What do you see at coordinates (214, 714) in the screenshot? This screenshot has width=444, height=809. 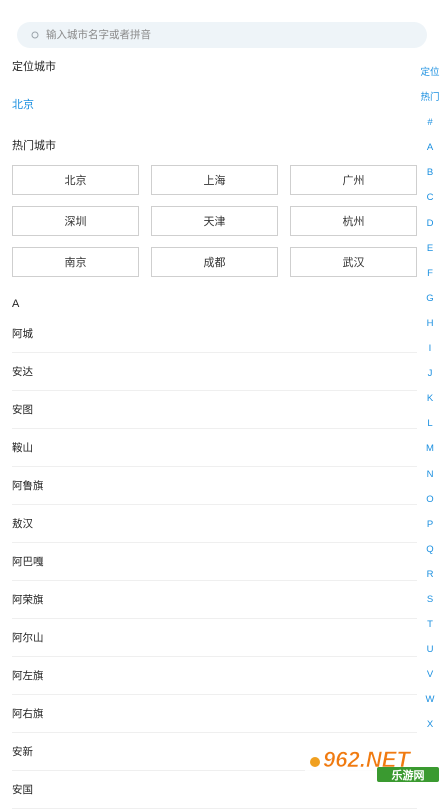 I see `city-list-item: 阿右旗` at bounding box center [214, 714].